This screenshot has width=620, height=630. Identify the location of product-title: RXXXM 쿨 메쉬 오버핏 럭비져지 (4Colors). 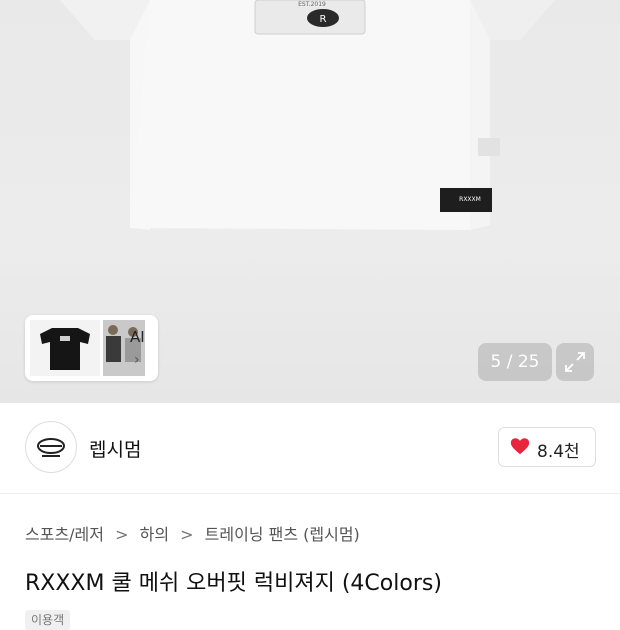
(233, 583).